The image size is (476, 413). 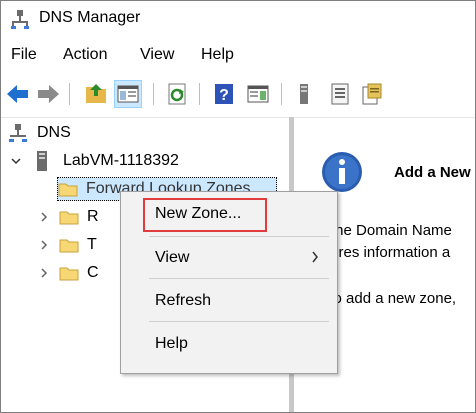 What do you see at coordinates (229, 301) in the screenshot?
I see `context-menu-refresh: Refresh` at bounding box center [229, 301].